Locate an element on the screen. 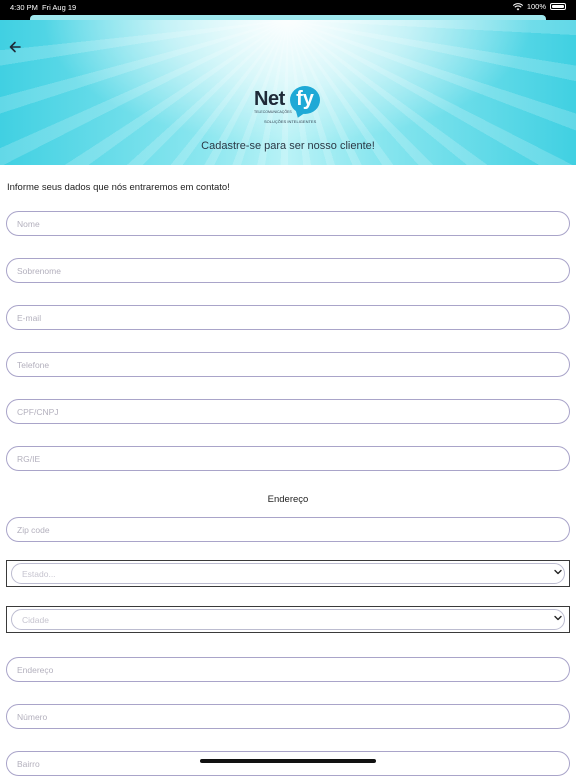 Image resolution: width=576 pixels, height=776 pixels. page-title: Cadastre-se para ser nosso cliente! is located at coordinates (288, 146).